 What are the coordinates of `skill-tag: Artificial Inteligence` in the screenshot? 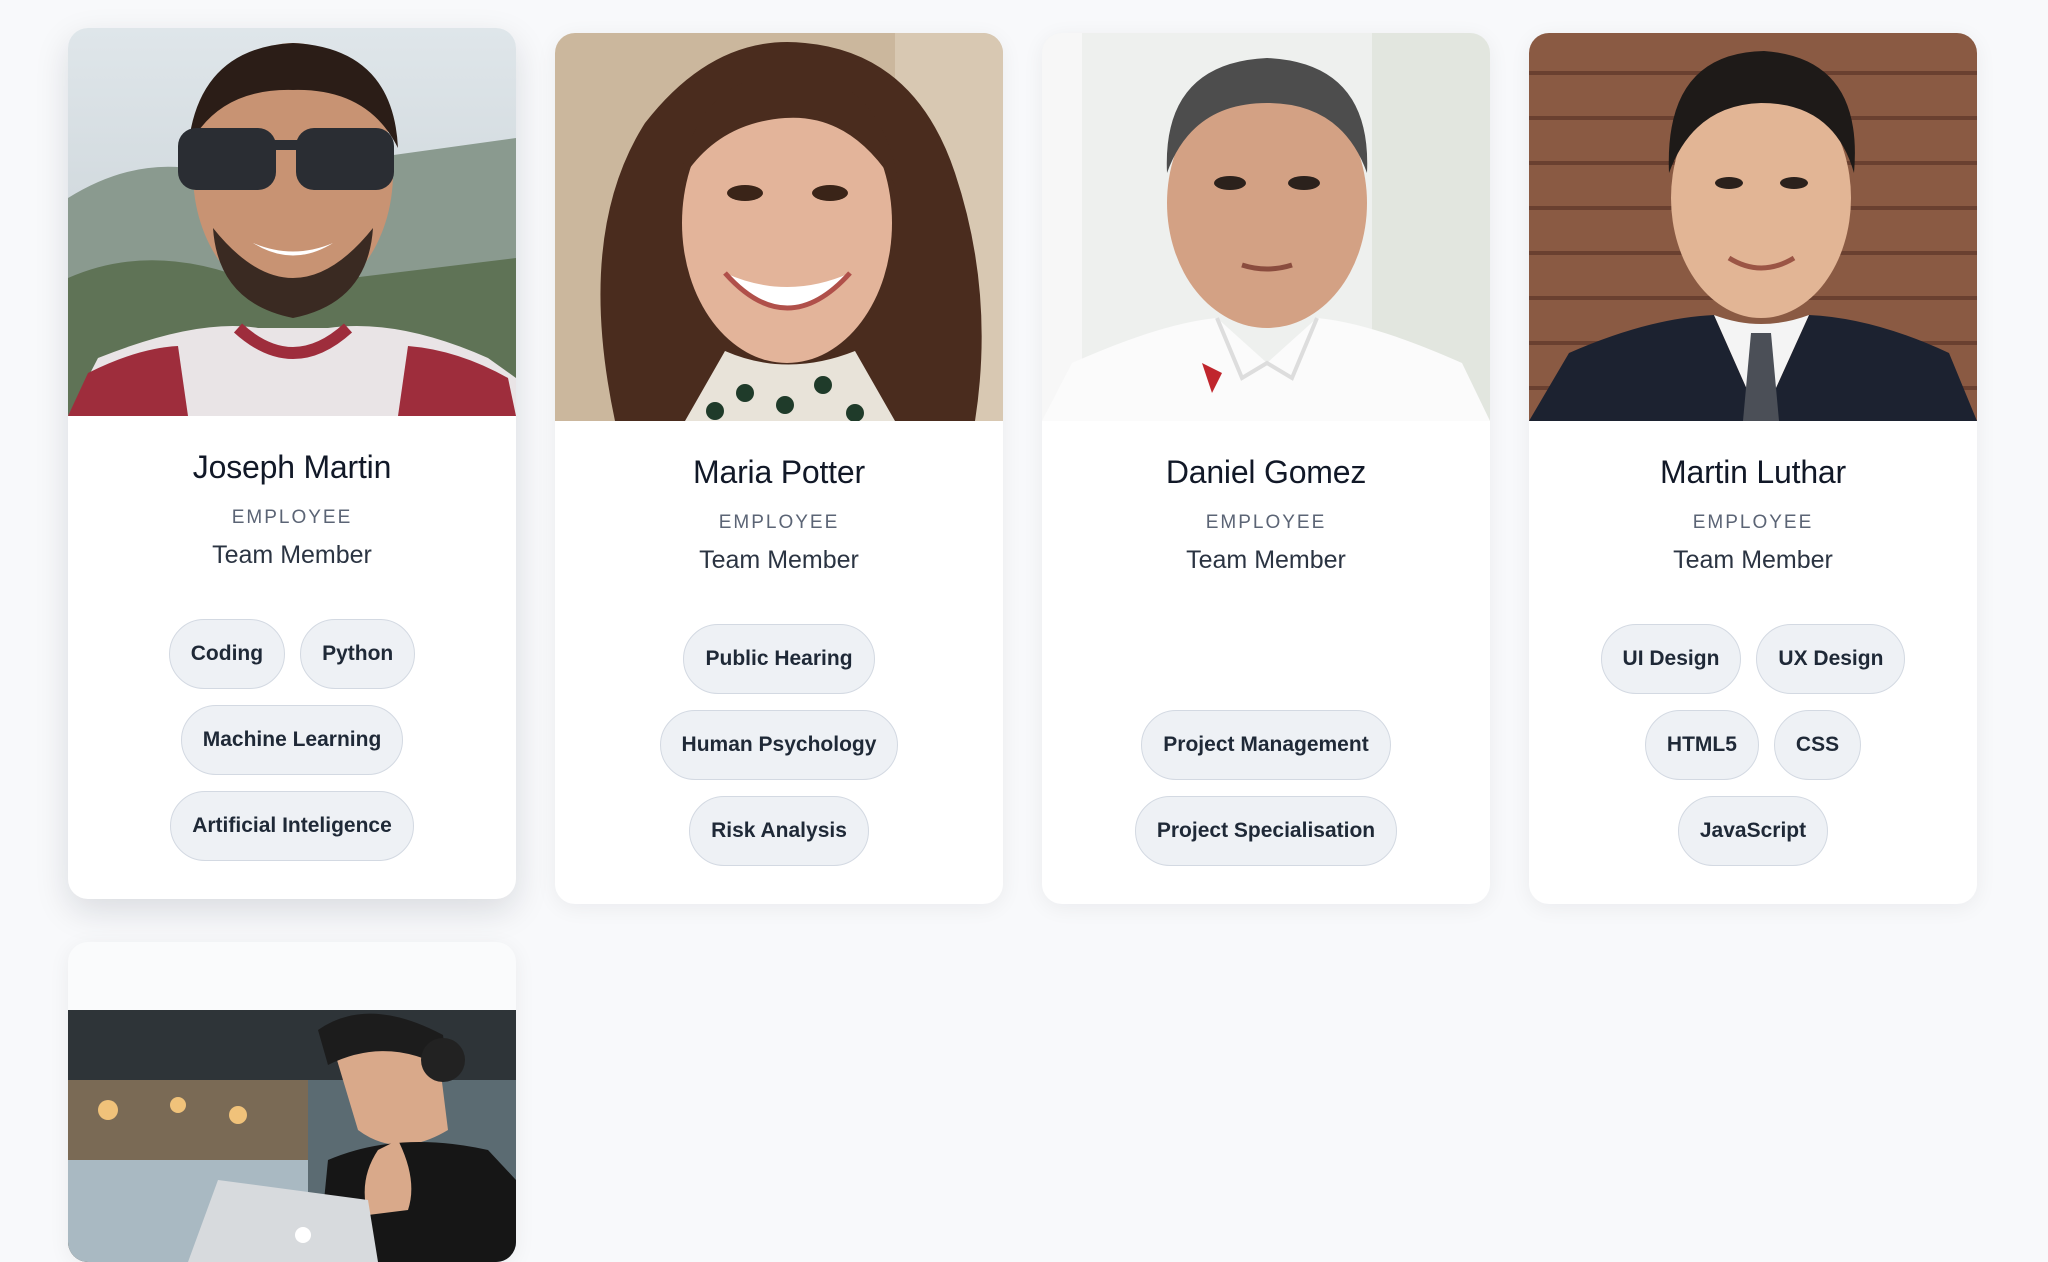 It's located at (292, 826).